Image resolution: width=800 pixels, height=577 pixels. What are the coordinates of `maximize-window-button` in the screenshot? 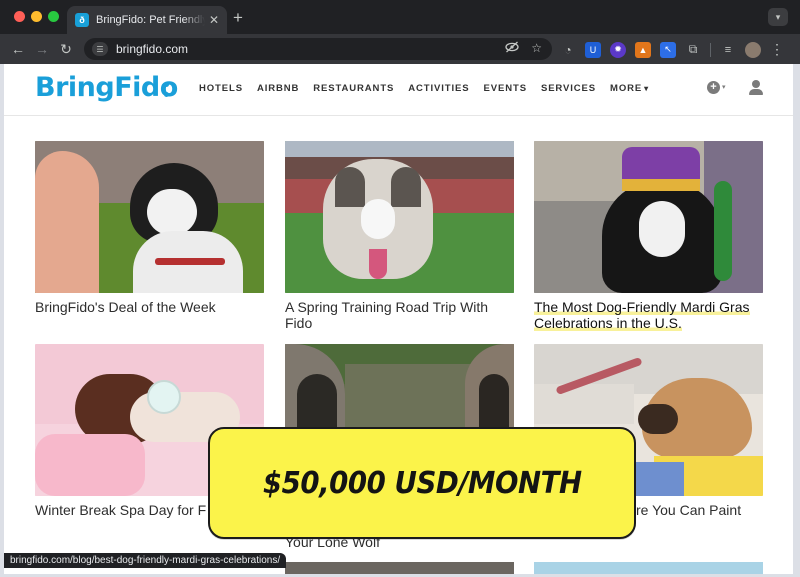 It's located at (53, 16).